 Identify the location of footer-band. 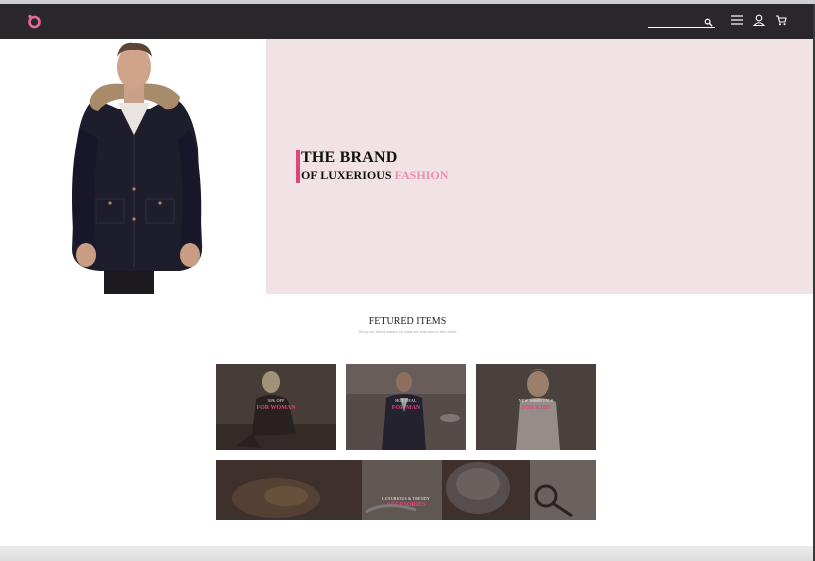
(406, 553).